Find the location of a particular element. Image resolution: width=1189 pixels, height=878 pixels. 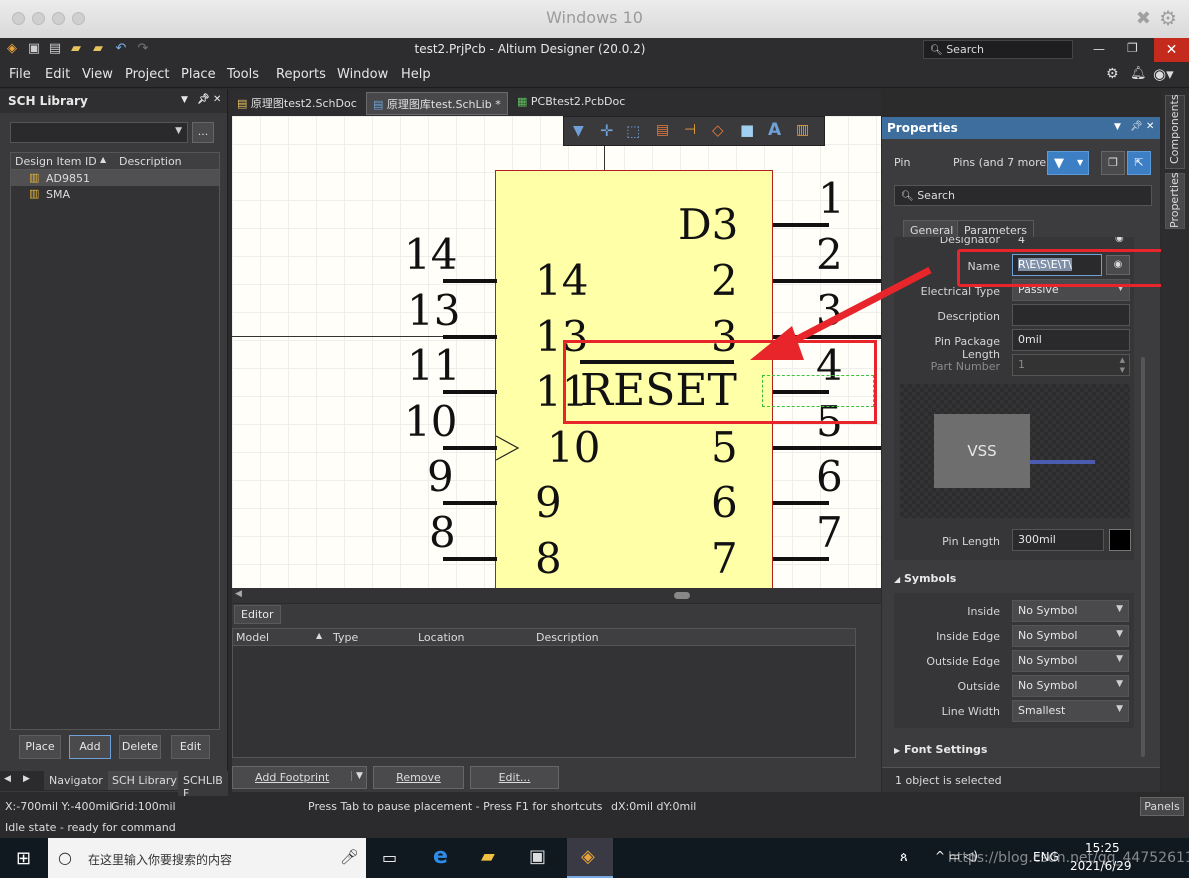

copy-icon: ❐ is located at coordinates (1113, 163).